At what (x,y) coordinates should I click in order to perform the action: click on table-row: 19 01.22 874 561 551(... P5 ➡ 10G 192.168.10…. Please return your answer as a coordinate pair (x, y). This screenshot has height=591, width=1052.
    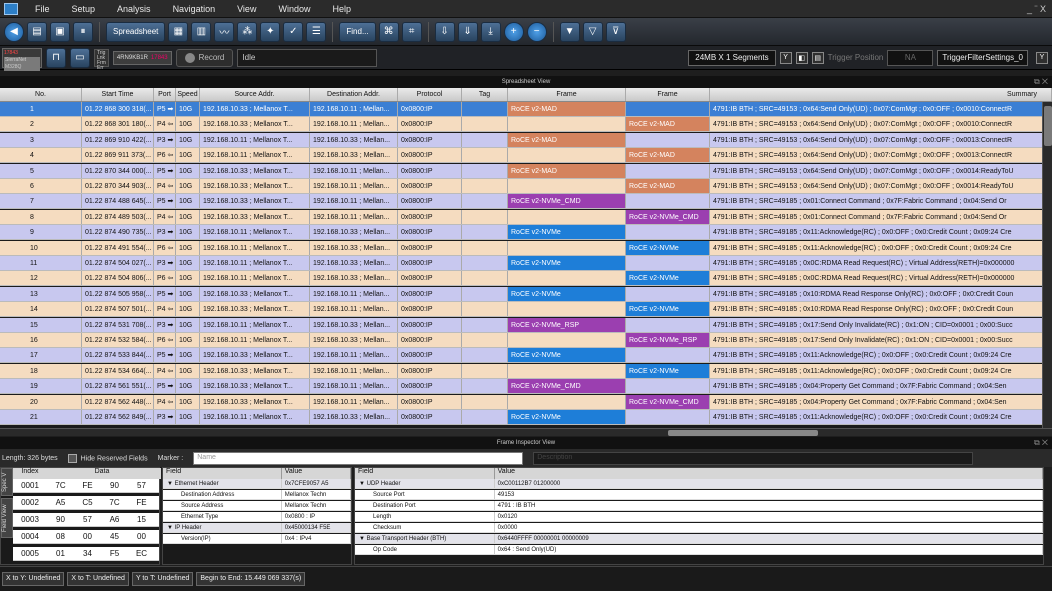
    Looking at the image, I should click on (526, 387).